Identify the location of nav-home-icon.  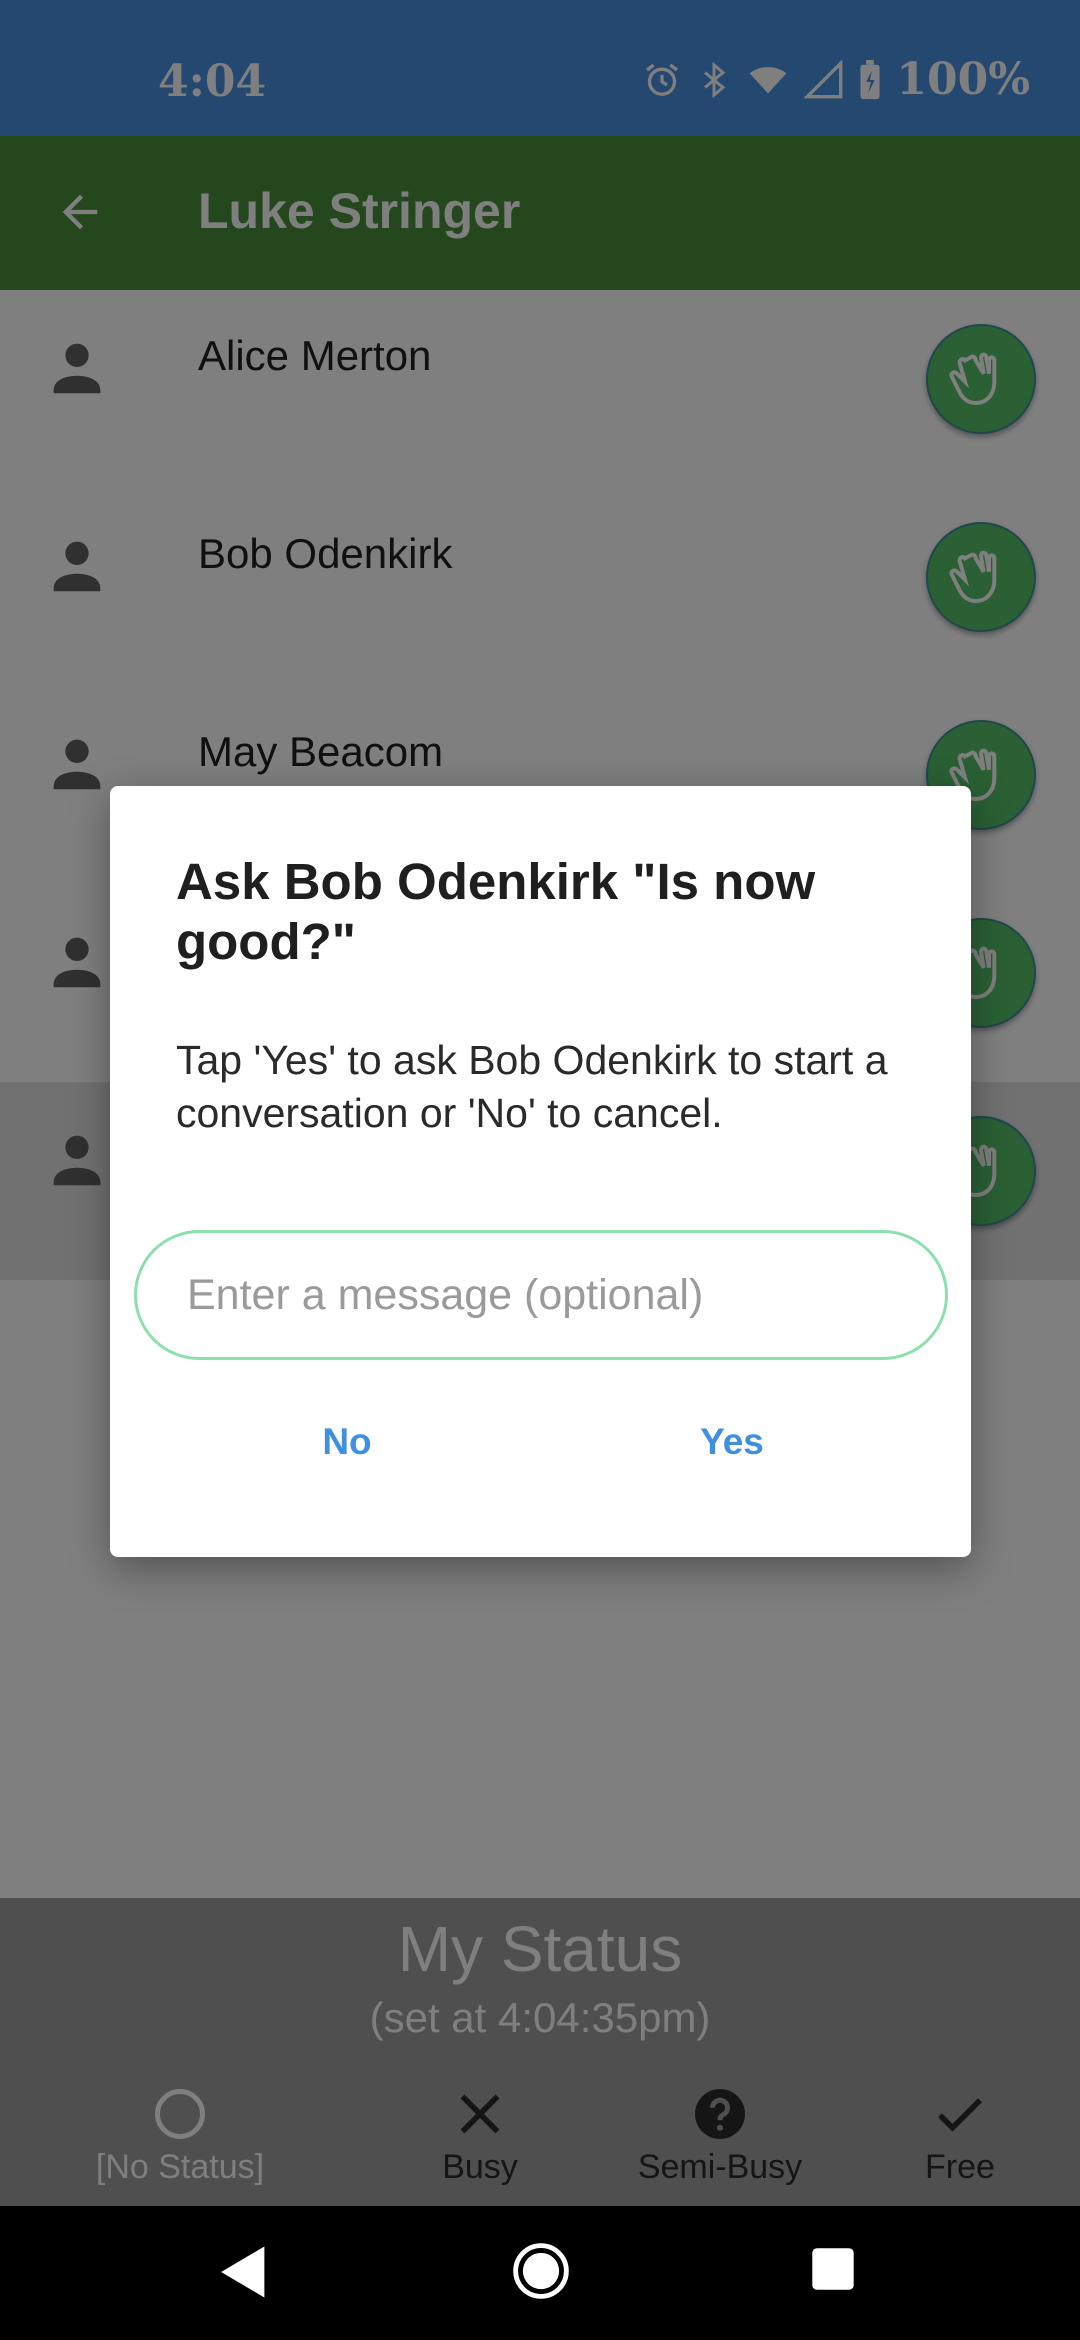
(541, 2271).